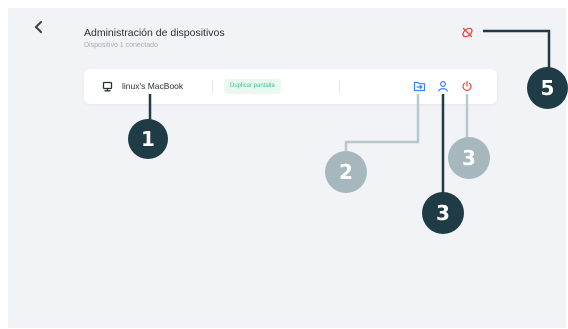 The image size is (568, 329). What do you see at coordinates (443, 213) in the screenshot?
I see `callout-3-bottom: 3` at bounding box center [443, 213].